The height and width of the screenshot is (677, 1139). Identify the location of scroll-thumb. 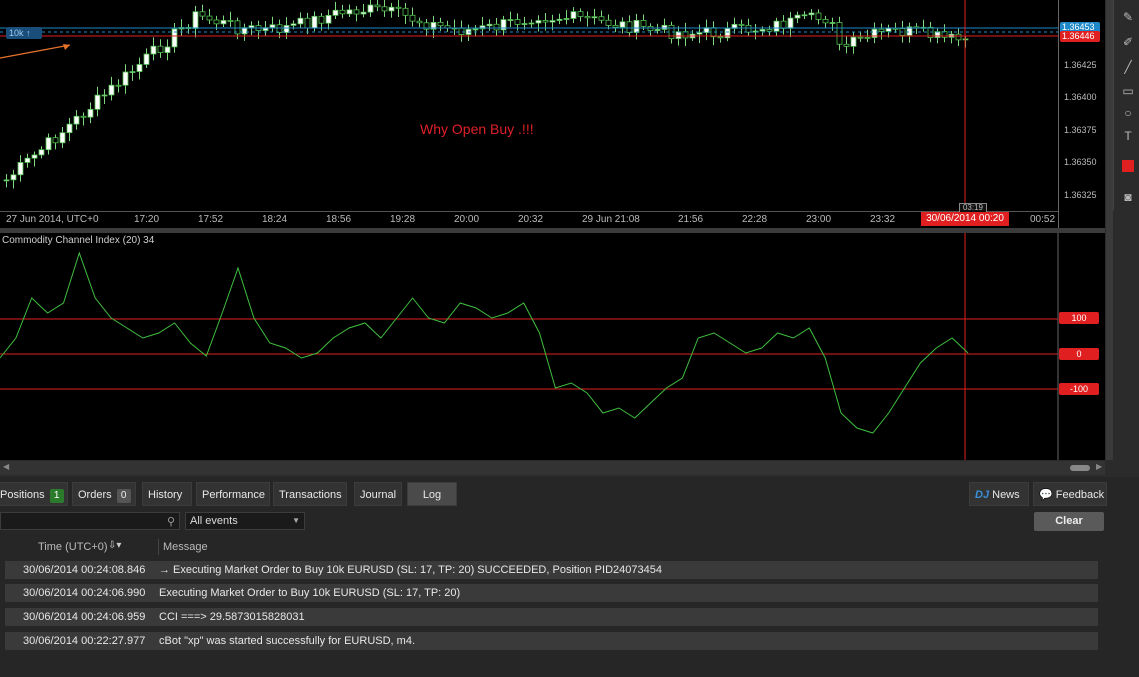
(1080, 468).